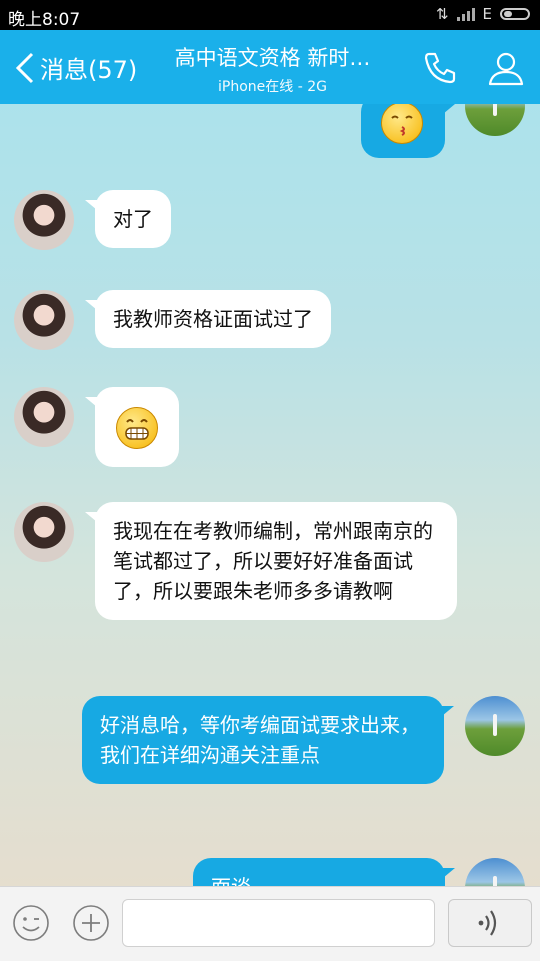  I want to click on smiley-icon, so click(31, 923).